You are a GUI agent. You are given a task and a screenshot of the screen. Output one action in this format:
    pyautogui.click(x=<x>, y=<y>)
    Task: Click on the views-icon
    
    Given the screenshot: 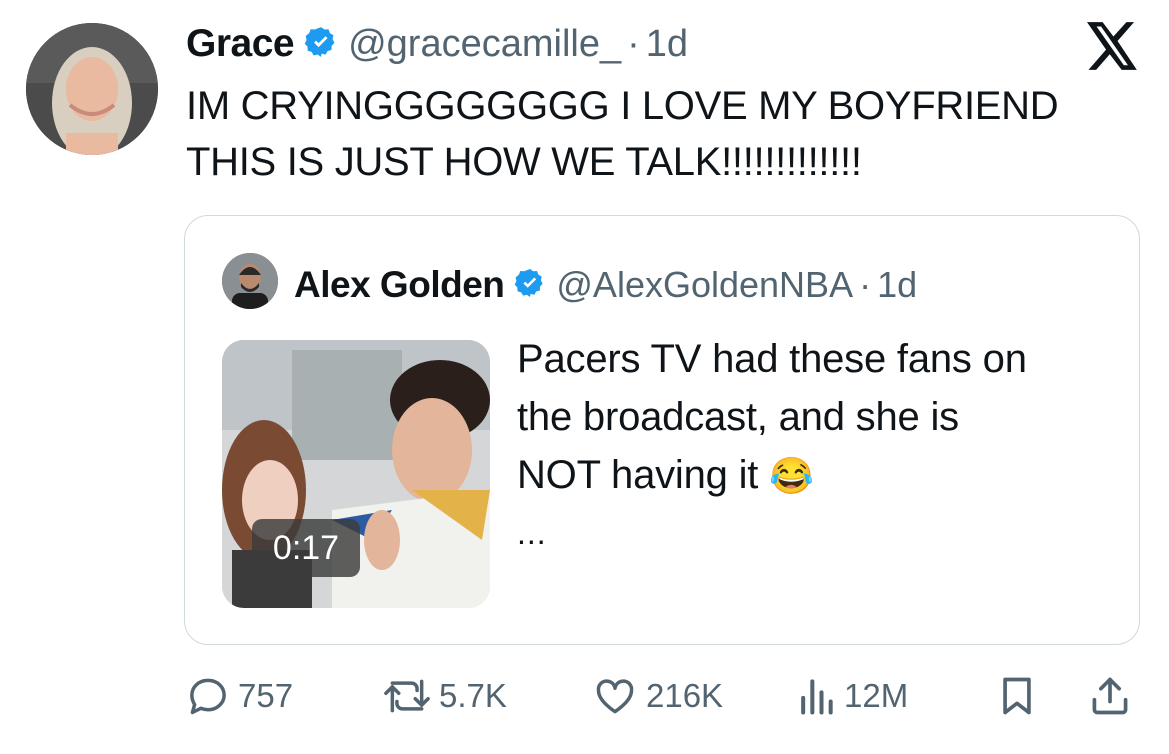 What is the action you would take?
    pyautogui.click(x=816, y=696)
    